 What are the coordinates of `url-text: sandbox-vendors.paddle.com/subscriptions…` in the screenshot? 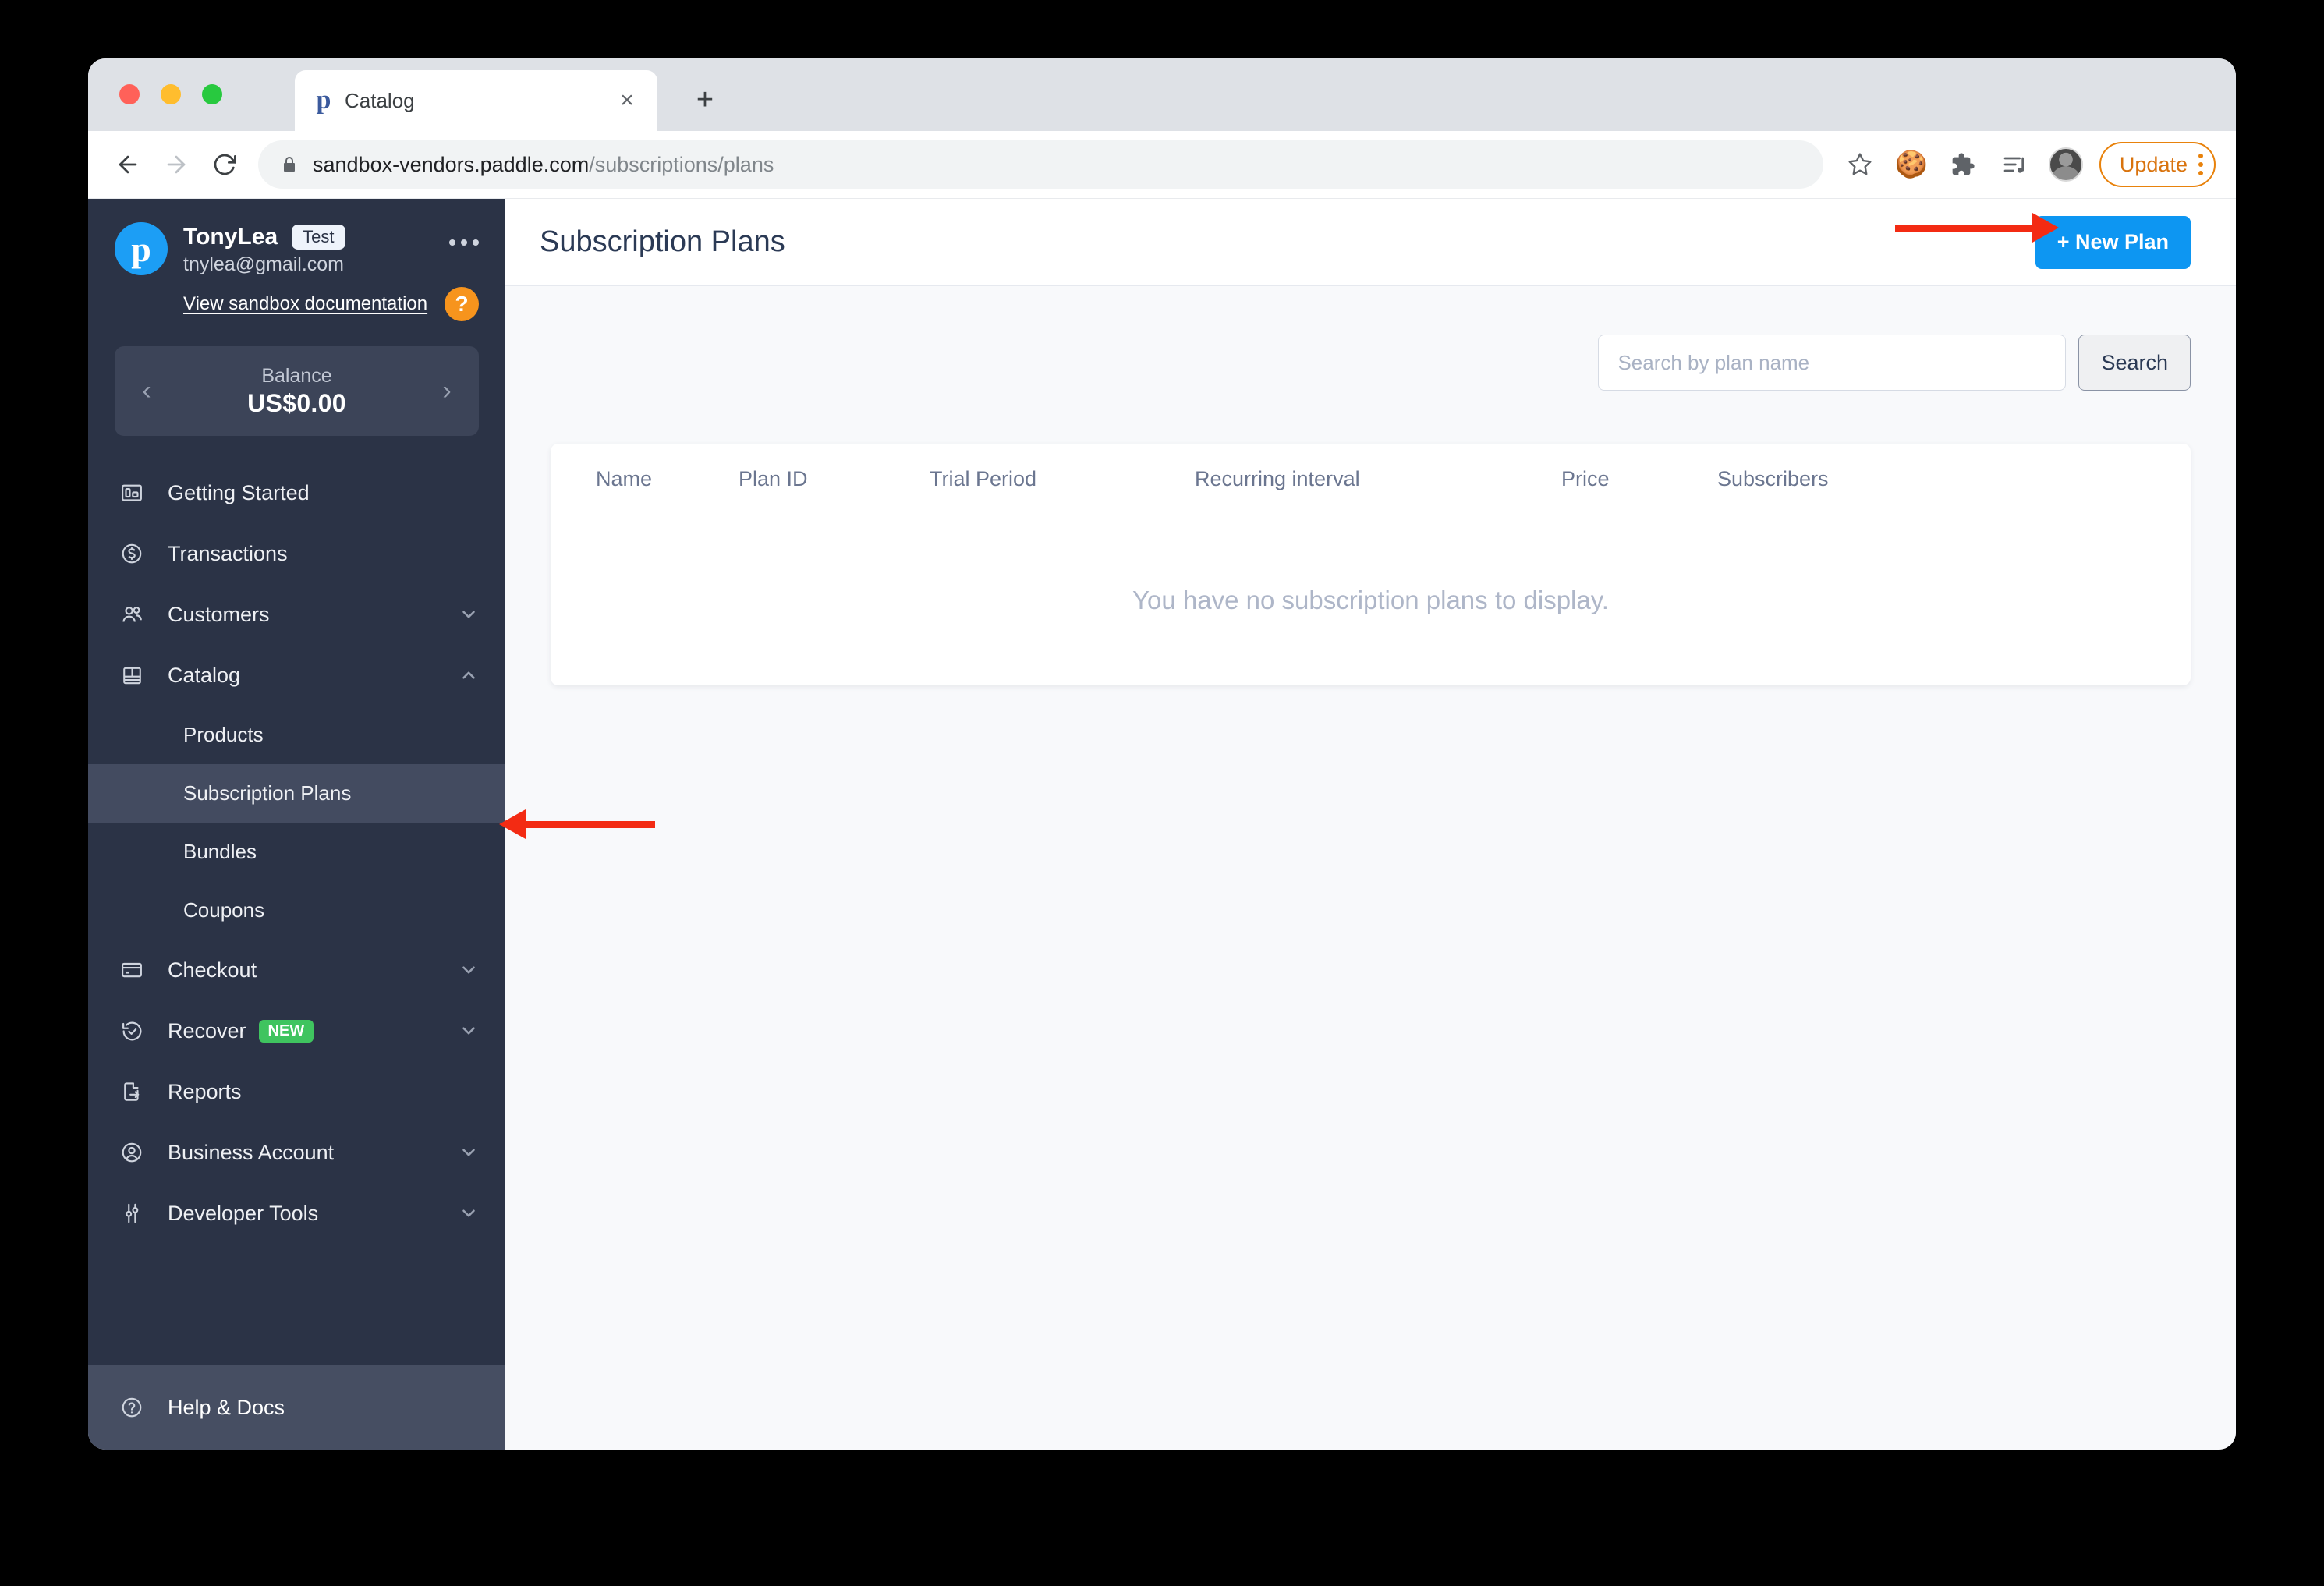 It's located at (543, 165).